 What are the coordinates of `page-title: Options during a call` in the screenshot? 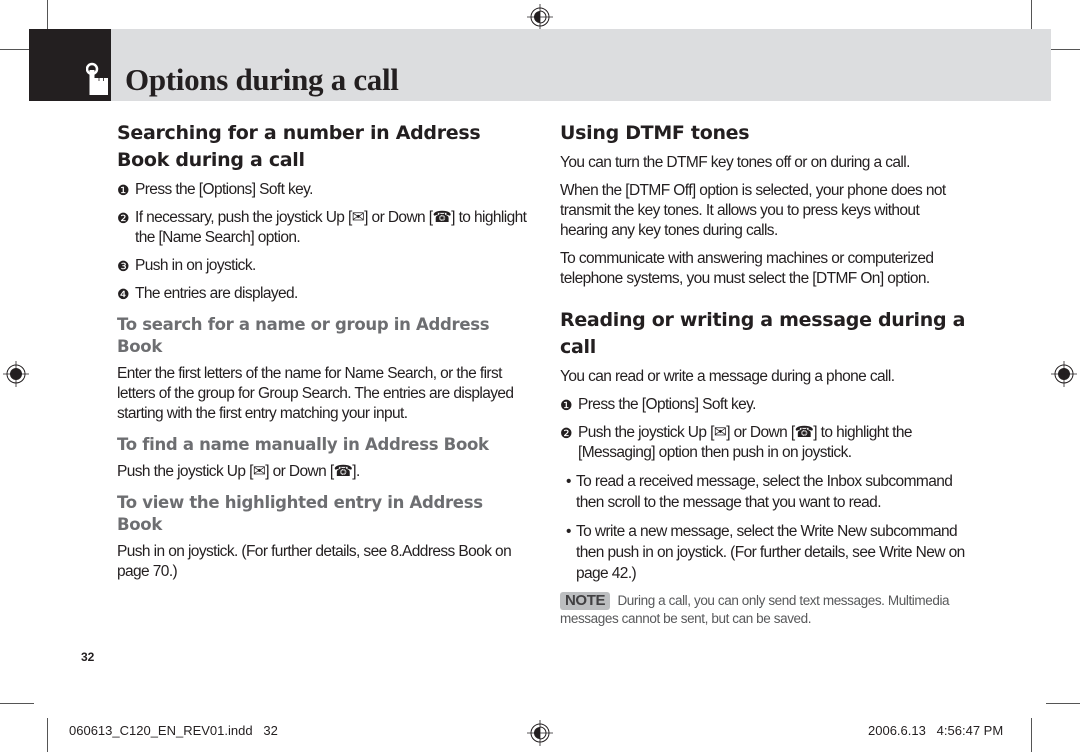 It's located at (262, 79).